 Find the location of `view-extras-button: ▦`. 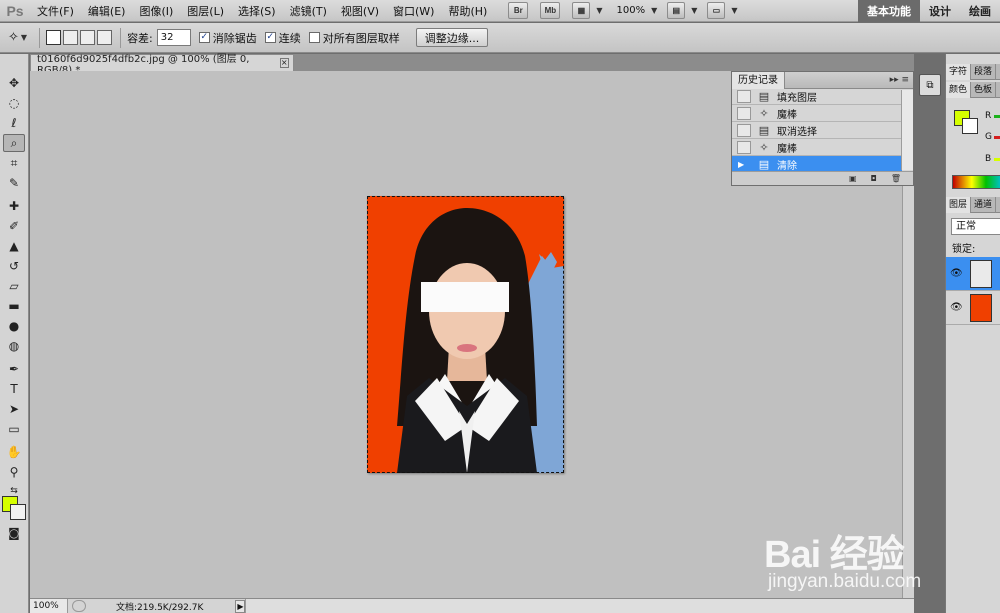

view-extras-button: ▦ is located at coordinates (581, 10).